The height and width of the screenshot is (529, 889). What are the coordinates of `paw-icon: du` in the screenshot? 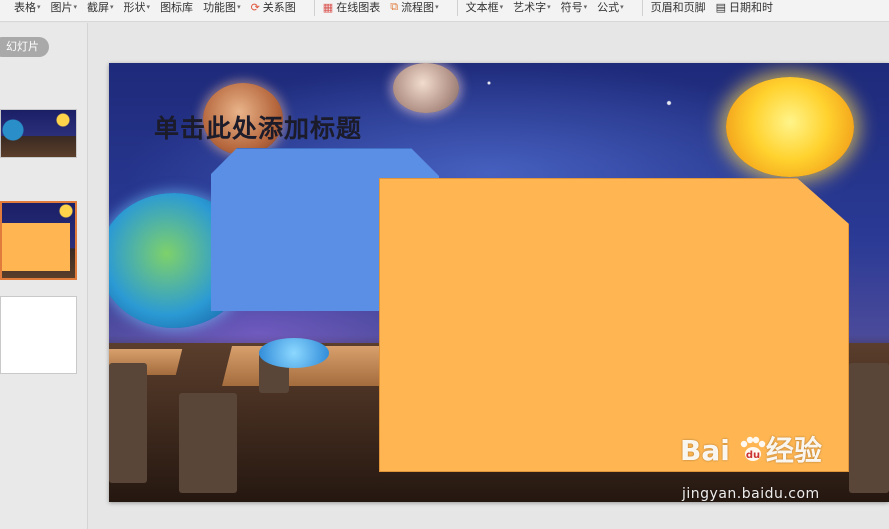 It's located at (753, 448).